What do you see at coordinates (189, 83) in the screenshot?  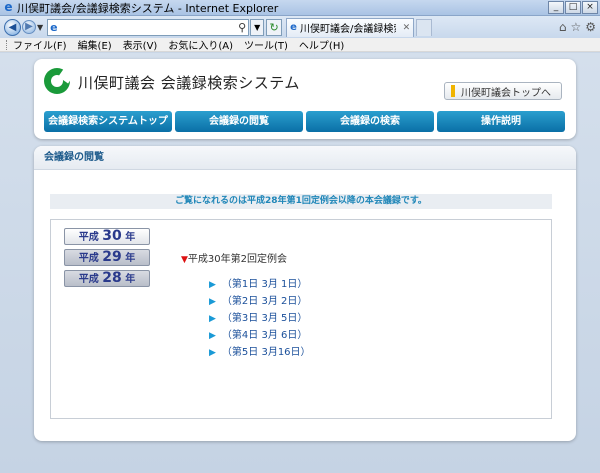 I see `site-title: 川俣町議会 会議録検索システム` at bounding box center [189, 83].